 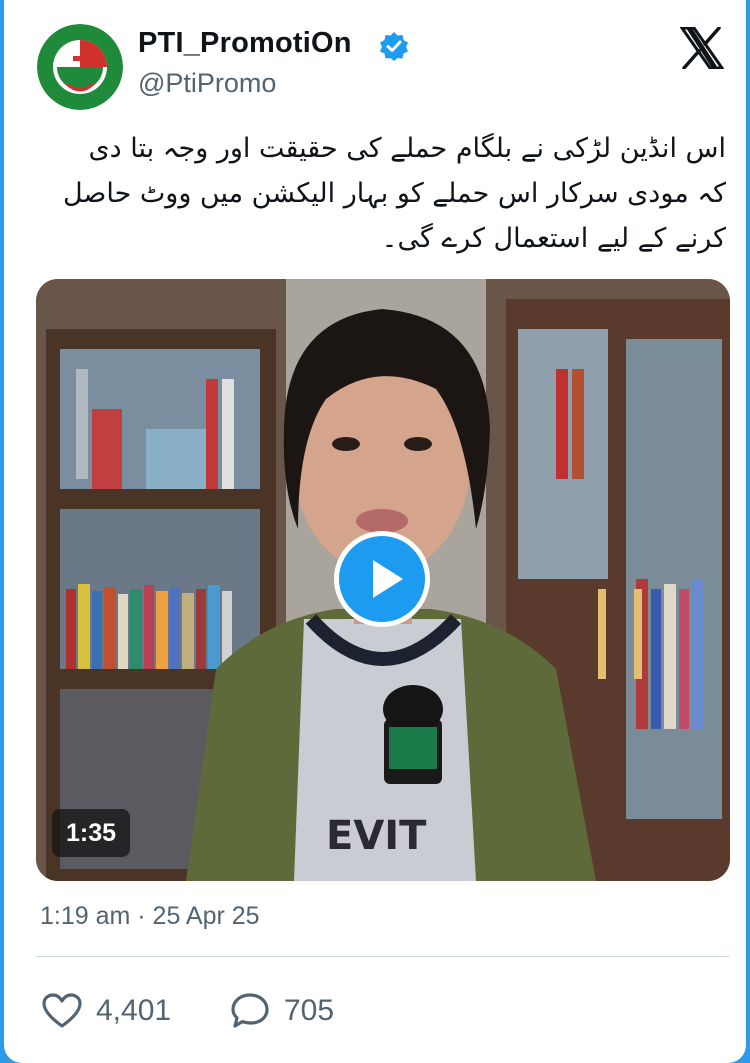 What do you see at coordinates (91, 833) in the screenshot?
I see `video-duration-badge: 1:35` at bounding box center [91, 833].